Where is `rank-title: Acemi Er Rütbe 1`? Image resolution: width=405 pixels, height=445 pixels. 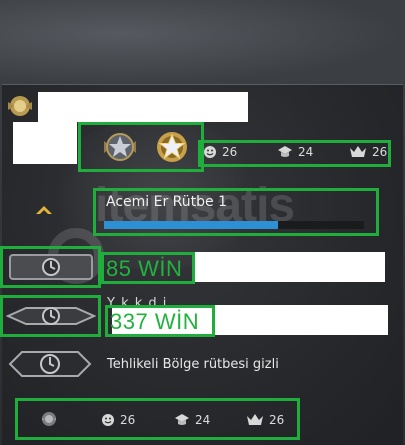 rank-title: Acemi Er Rütbe 1 is located at coordinates (166, 202).